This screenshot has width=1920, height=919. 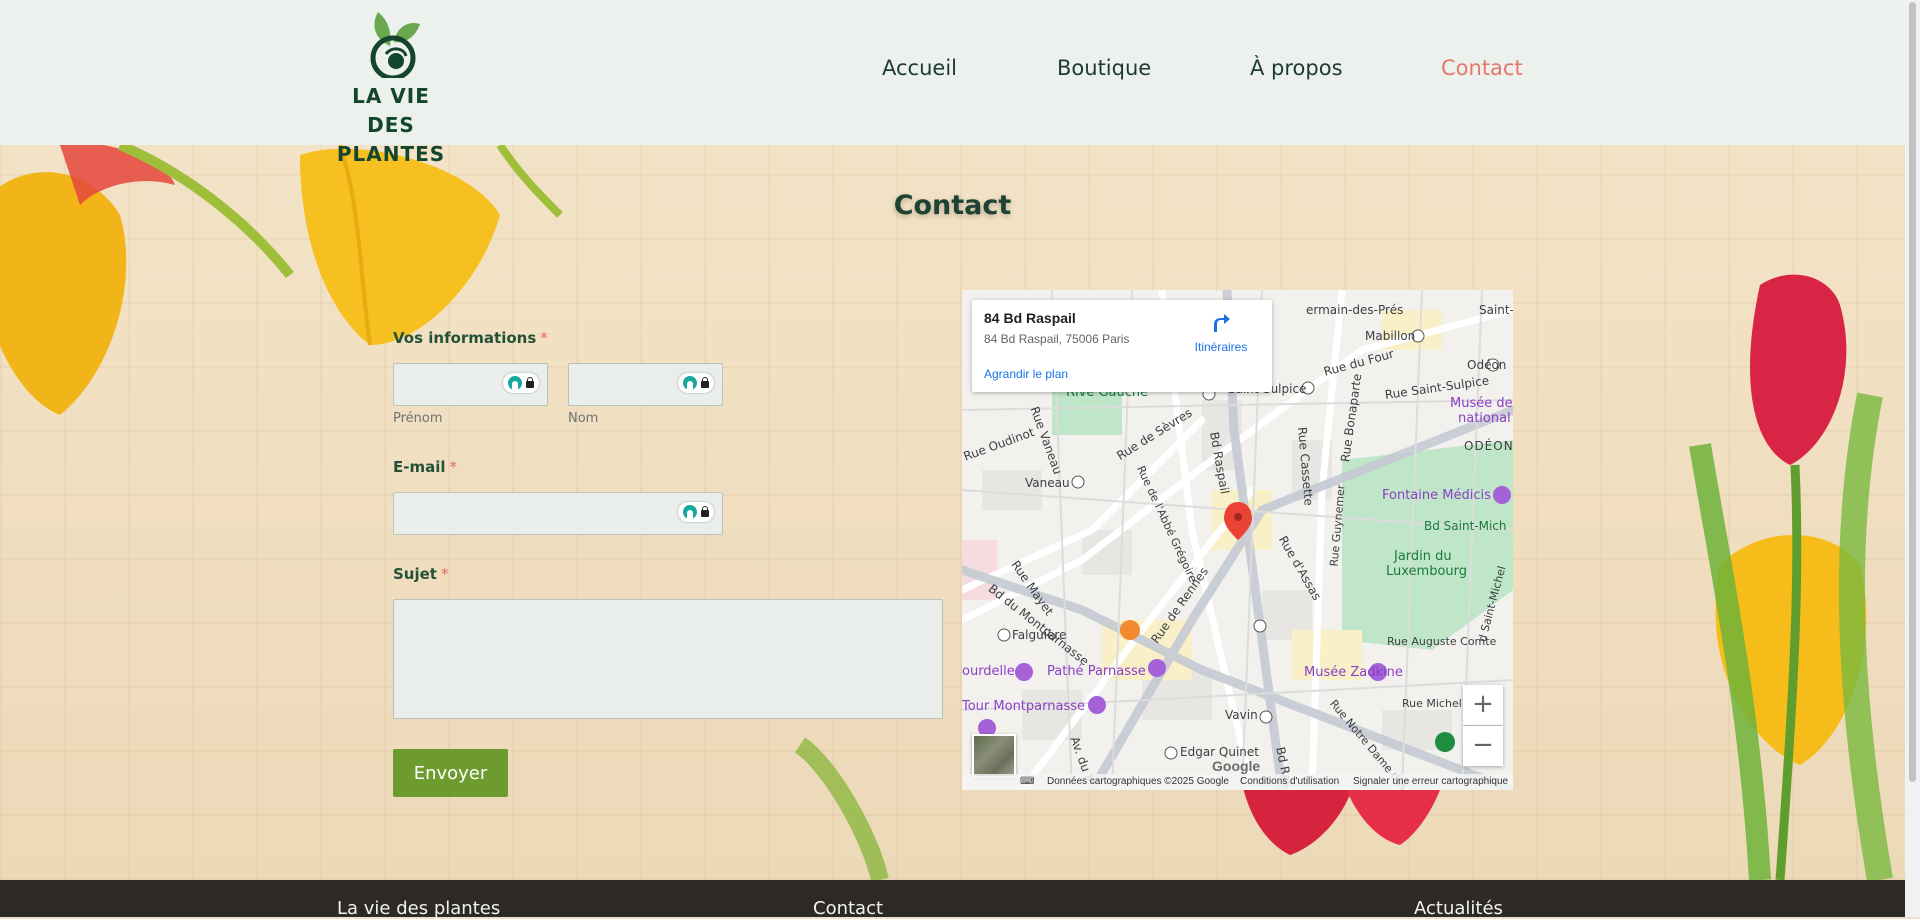 I want to click on map-label: Saint-L, so click(x=1496, y=310).